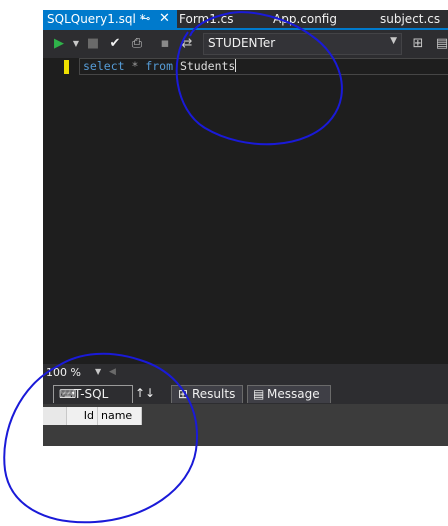  What do you see at coordinates (206, 19) in the screenshot?
I see `tab-form1: Form1.cs` at bounding box center [206, 19].